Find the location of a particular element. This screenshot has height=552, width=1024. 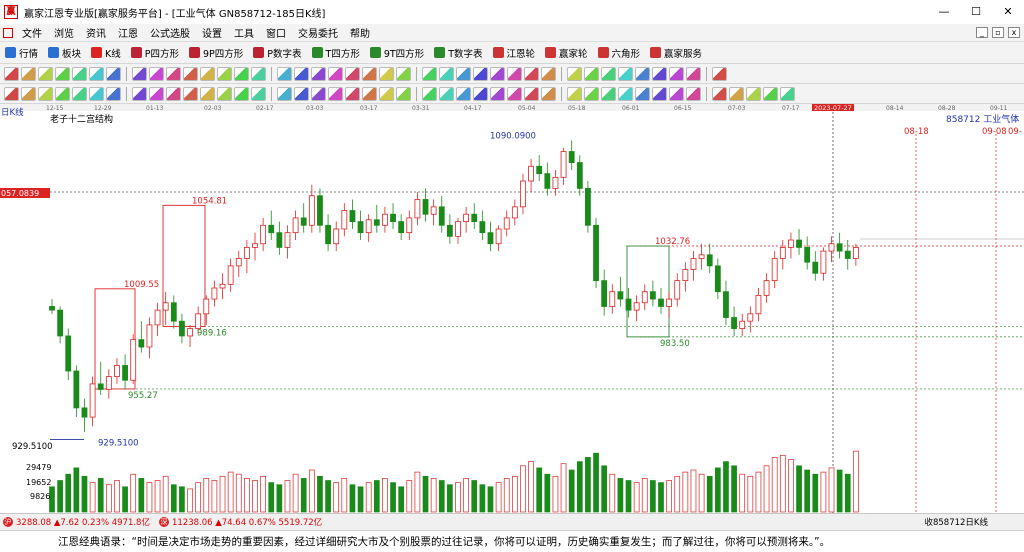

toolbar-button-4: 9P四方形 is located at coordinates (216, 53).